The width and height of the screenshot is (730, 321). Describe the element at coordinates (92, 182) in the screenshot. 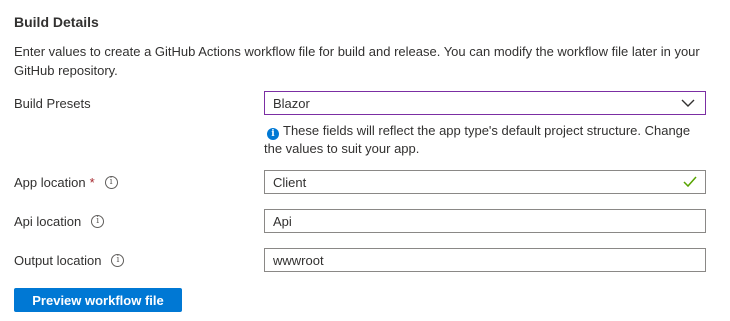

I see `required-marker: *` at that location.